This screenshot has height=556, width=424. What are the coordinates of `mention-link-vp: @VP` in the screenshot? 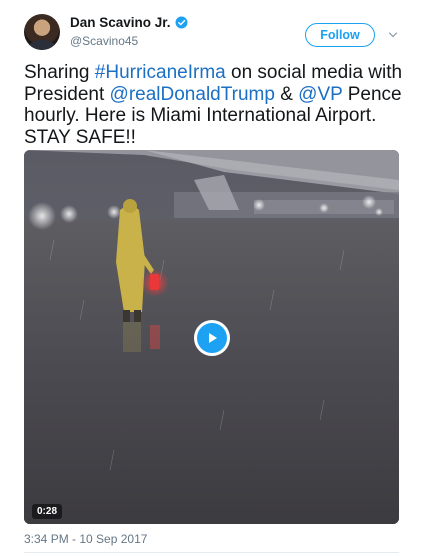 It's located at (320, 94).